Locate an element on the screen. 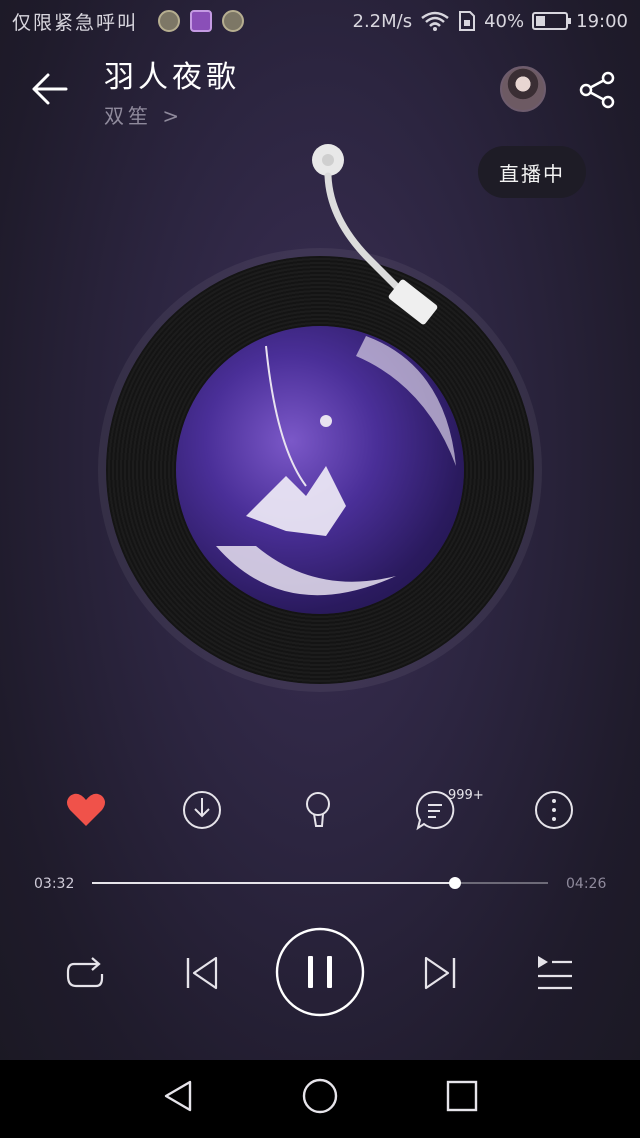 The width and height of the screenshot is (640, 1138). live-badge: 直播中 is located at coordinates (532, 172).